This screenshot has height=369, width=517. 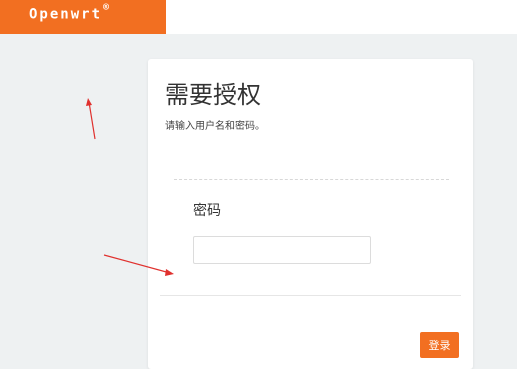 I want to click on divider, so click(x=310, y=295).